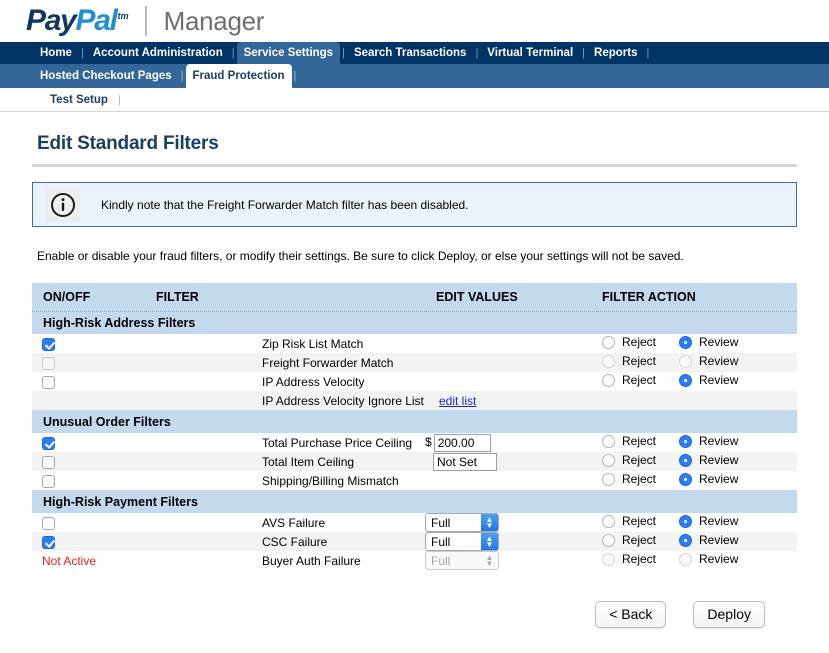 Image resolution: width=829 pixels, height=653 pixels. I want to click on filter-name: IP Address Velocity Ignore List, so click(285, 400).